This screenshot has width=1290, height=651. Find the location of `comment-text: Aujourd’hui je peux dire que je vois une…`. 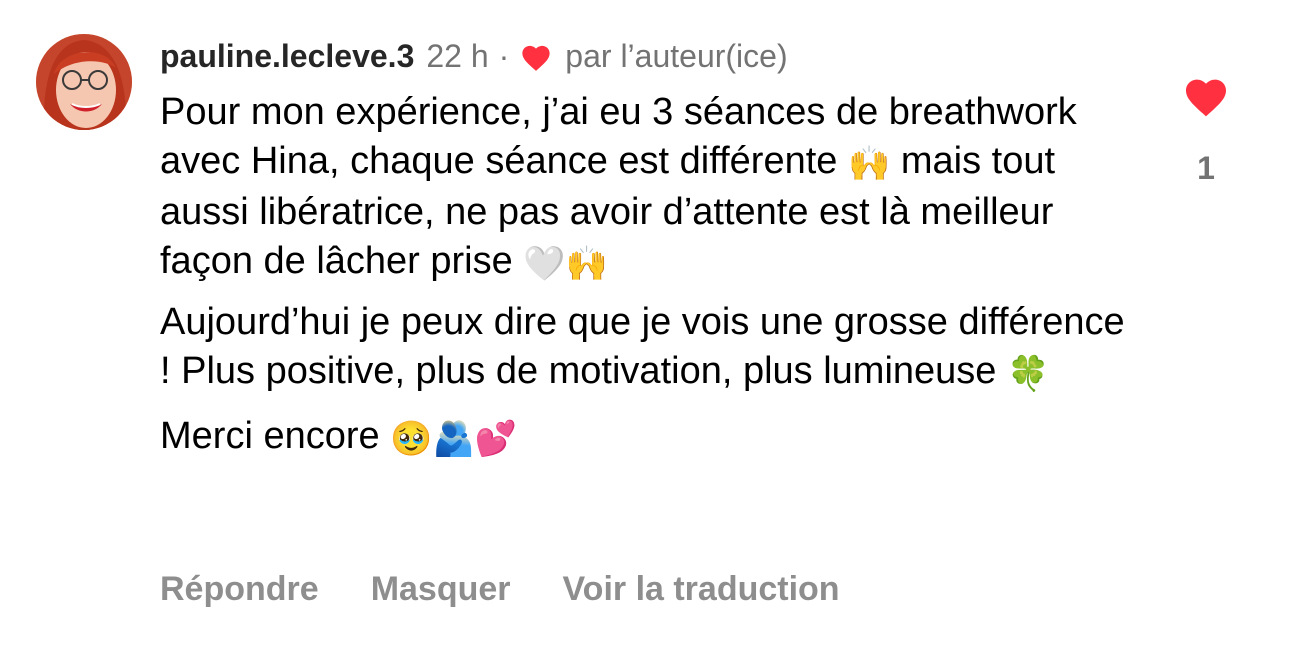

comment-text: Aujourd’hui je peux dire que je vois une… is located at coordinates (642, 346).